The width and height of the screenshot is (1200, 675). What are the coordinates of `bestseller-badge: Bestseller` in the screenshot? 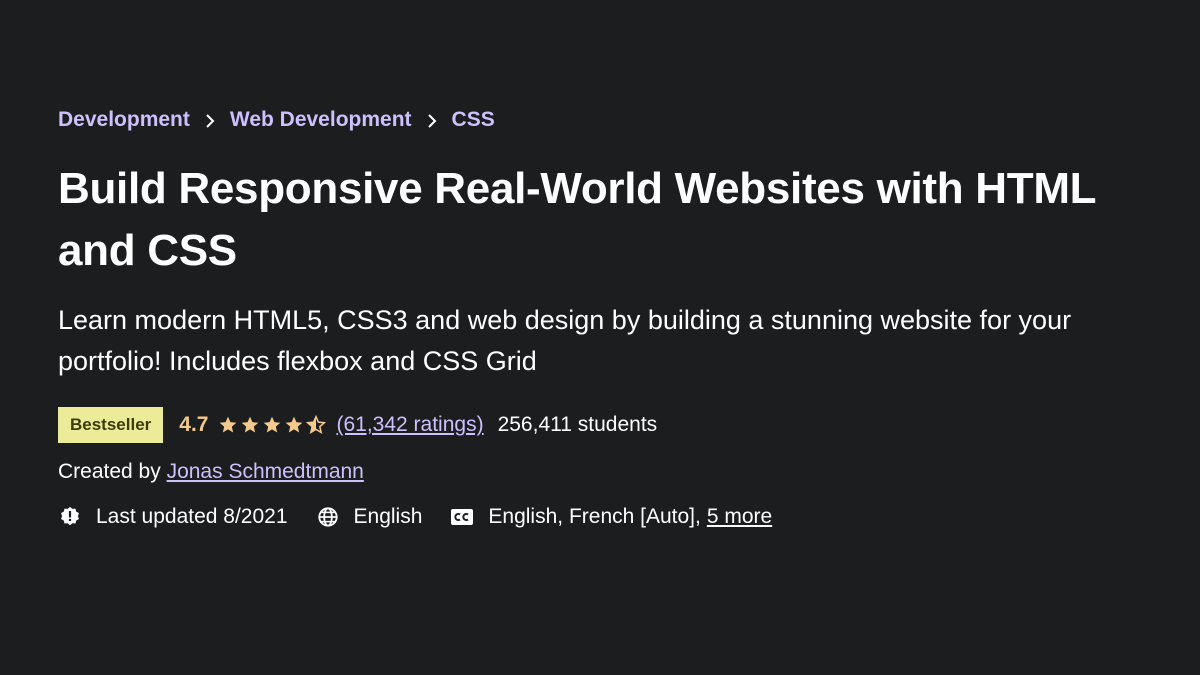 It's located at (111, 425).